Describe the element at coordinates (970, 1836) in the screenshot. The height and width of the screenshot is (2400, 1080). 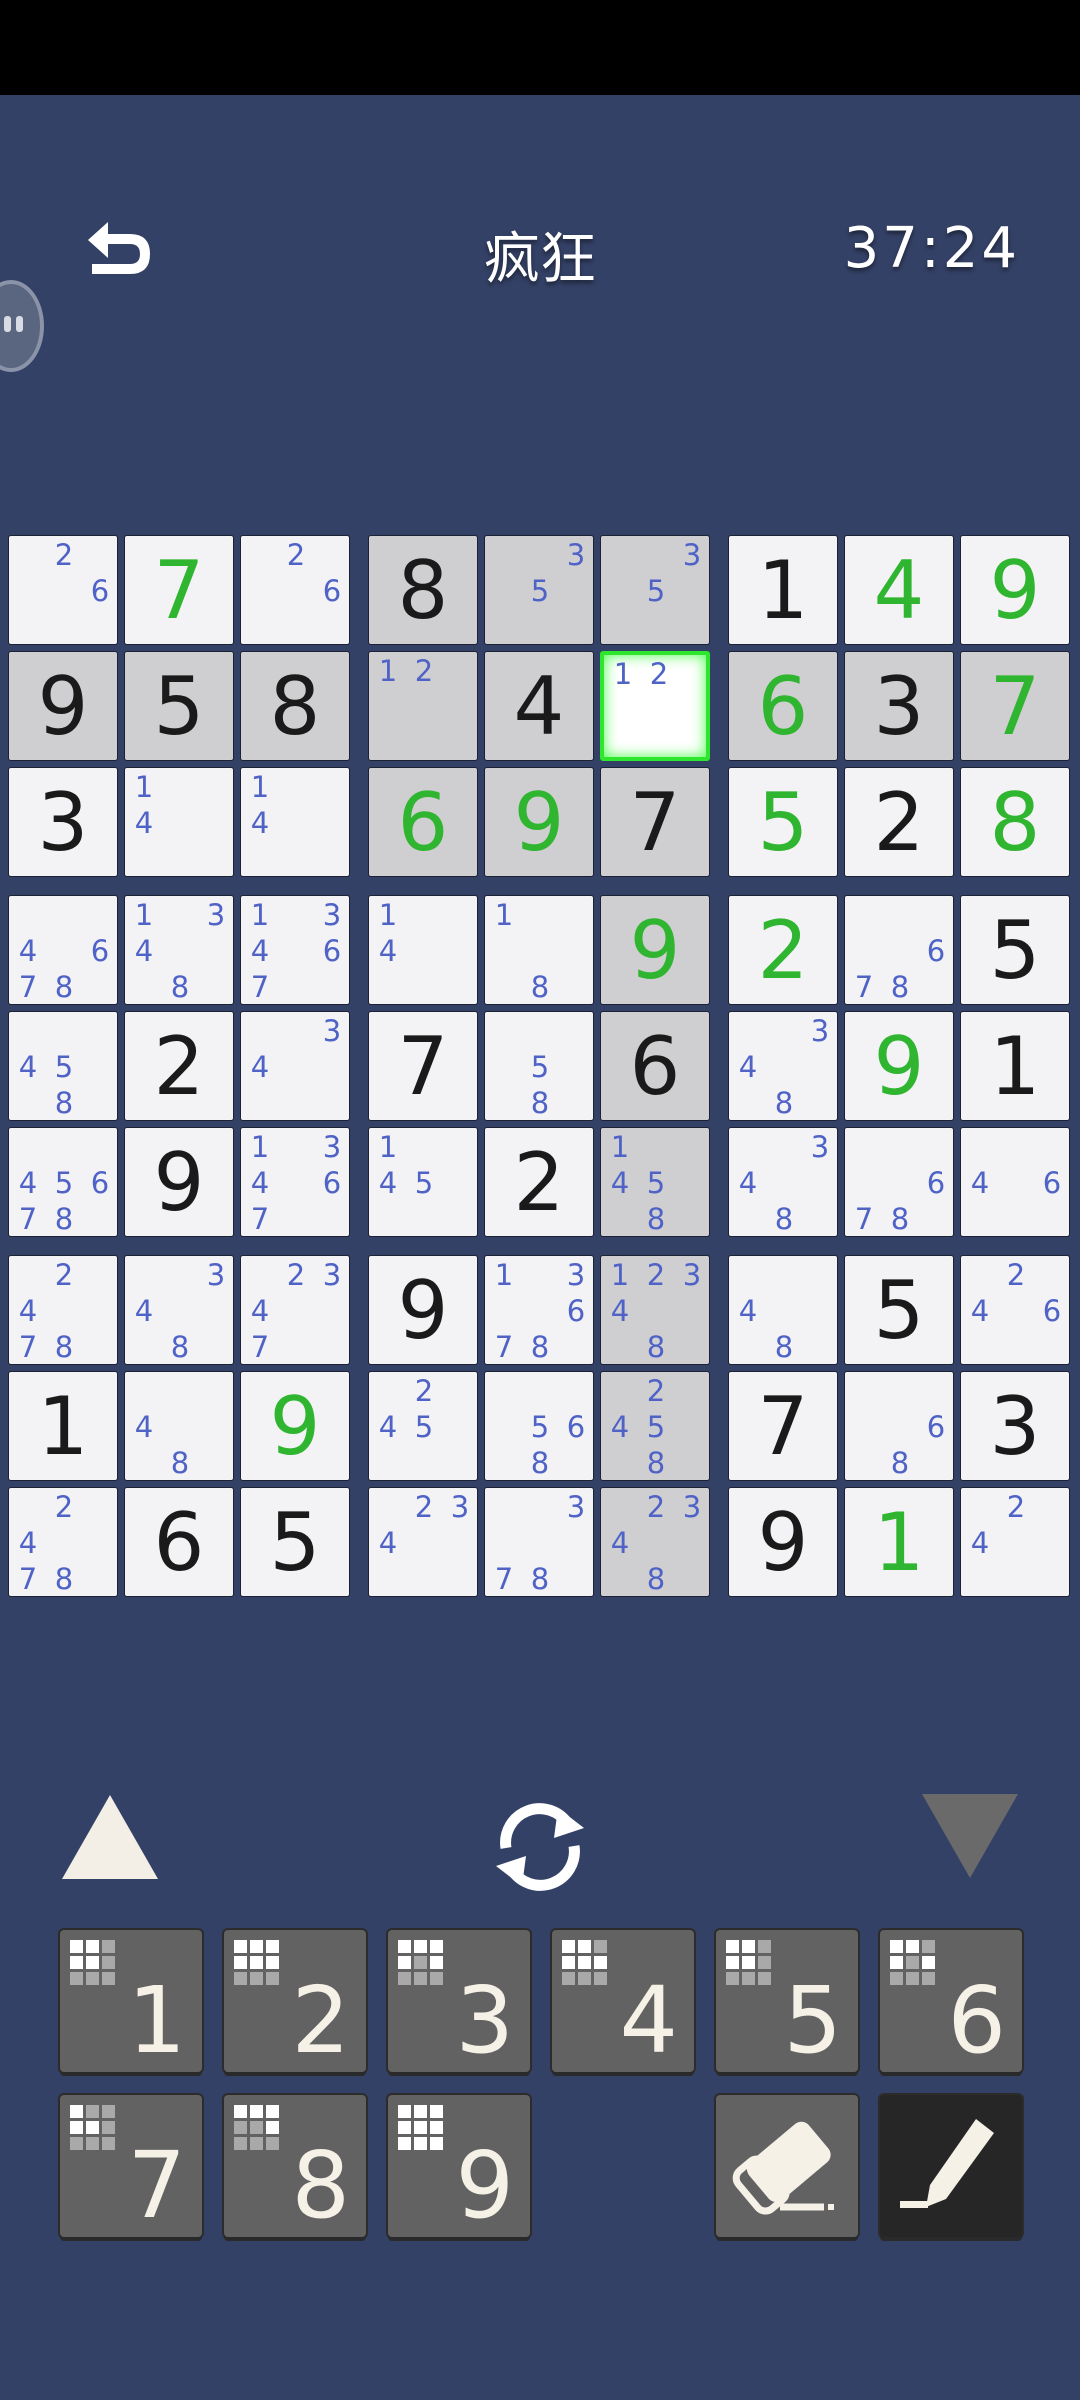
I see `arrow-down-button` at that location.